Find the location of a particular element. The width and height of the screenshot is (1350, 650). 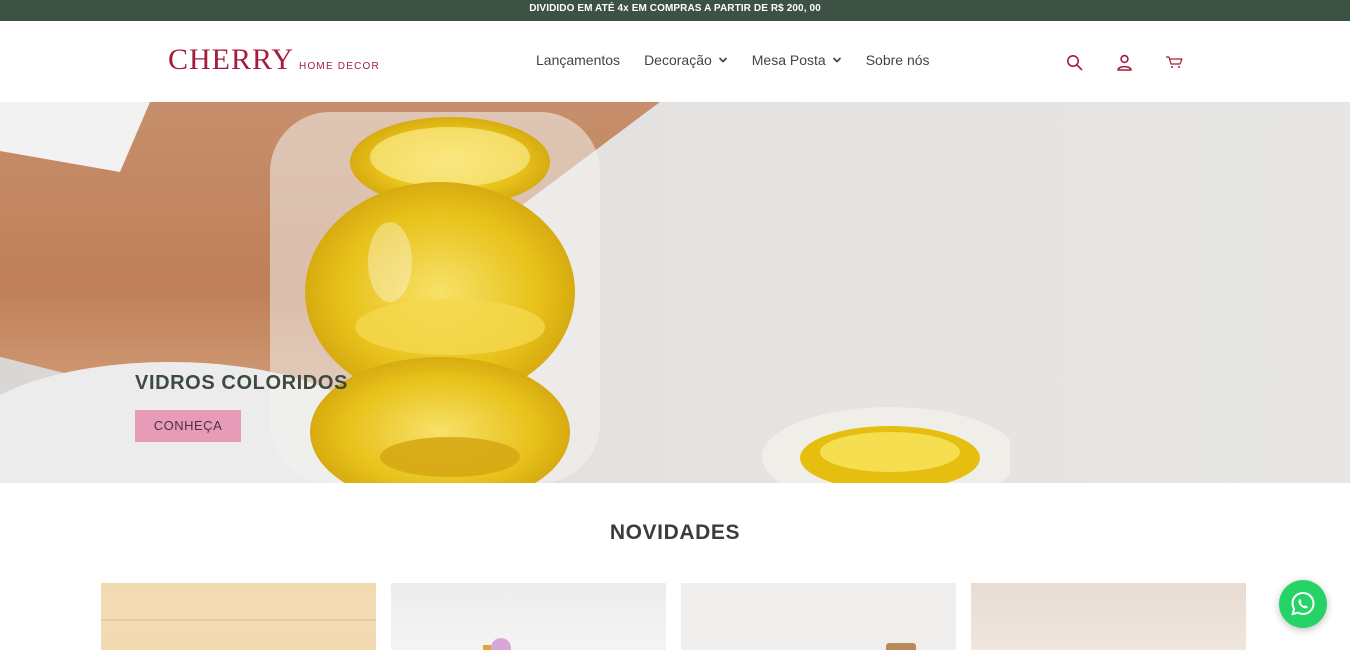

logo-sub-text: HOME DECOR is located at coordinates (339, 66).